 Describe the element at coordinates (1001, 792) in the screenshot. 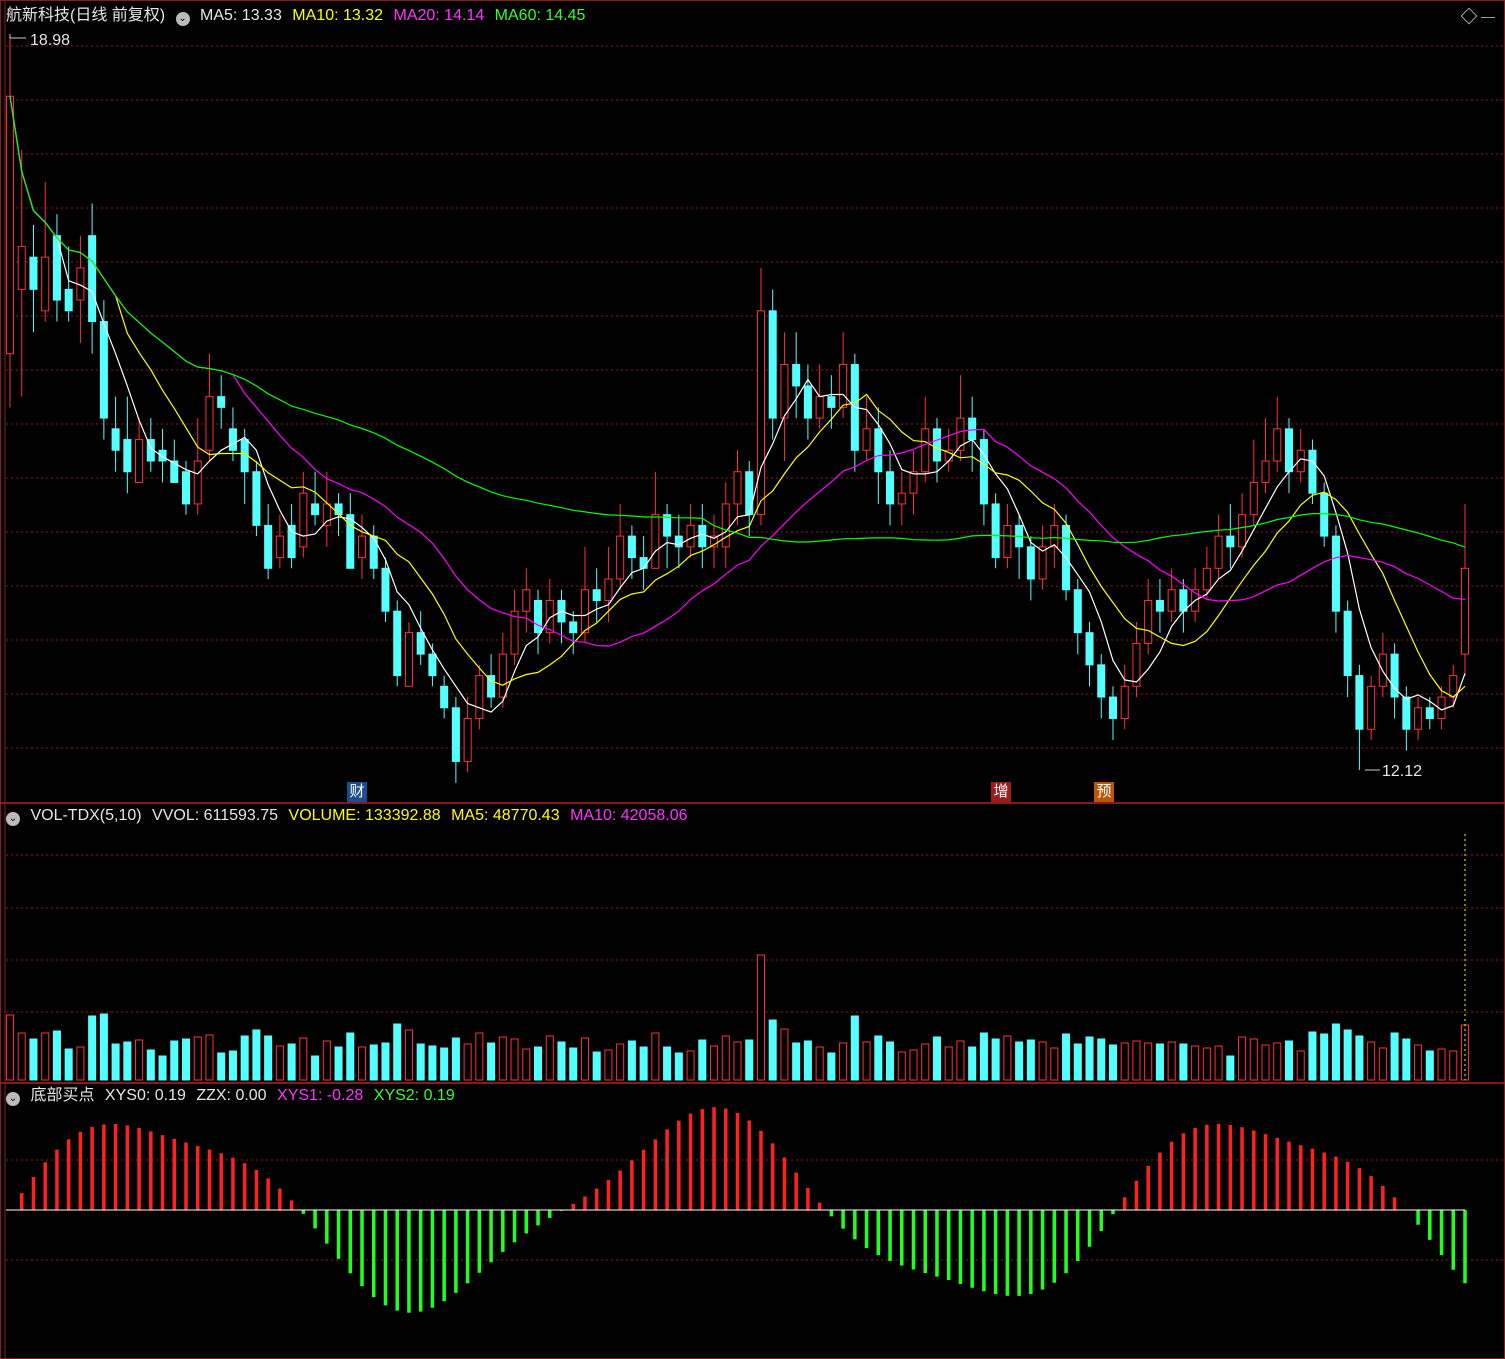

I see `increase-tag: 增` at that location.